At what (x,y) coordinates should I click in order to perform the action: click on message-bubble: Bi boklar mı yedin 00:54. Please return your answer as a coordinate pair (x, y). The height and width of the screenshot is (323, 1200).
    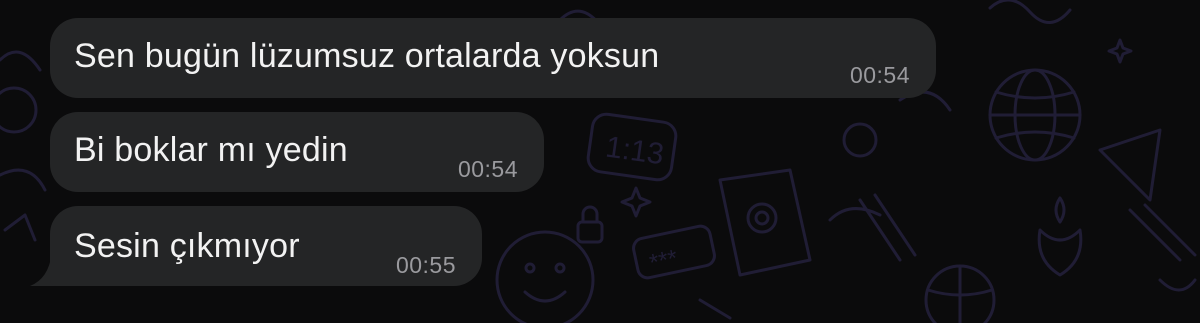
    Looking at the image, I should click on (297, 152).